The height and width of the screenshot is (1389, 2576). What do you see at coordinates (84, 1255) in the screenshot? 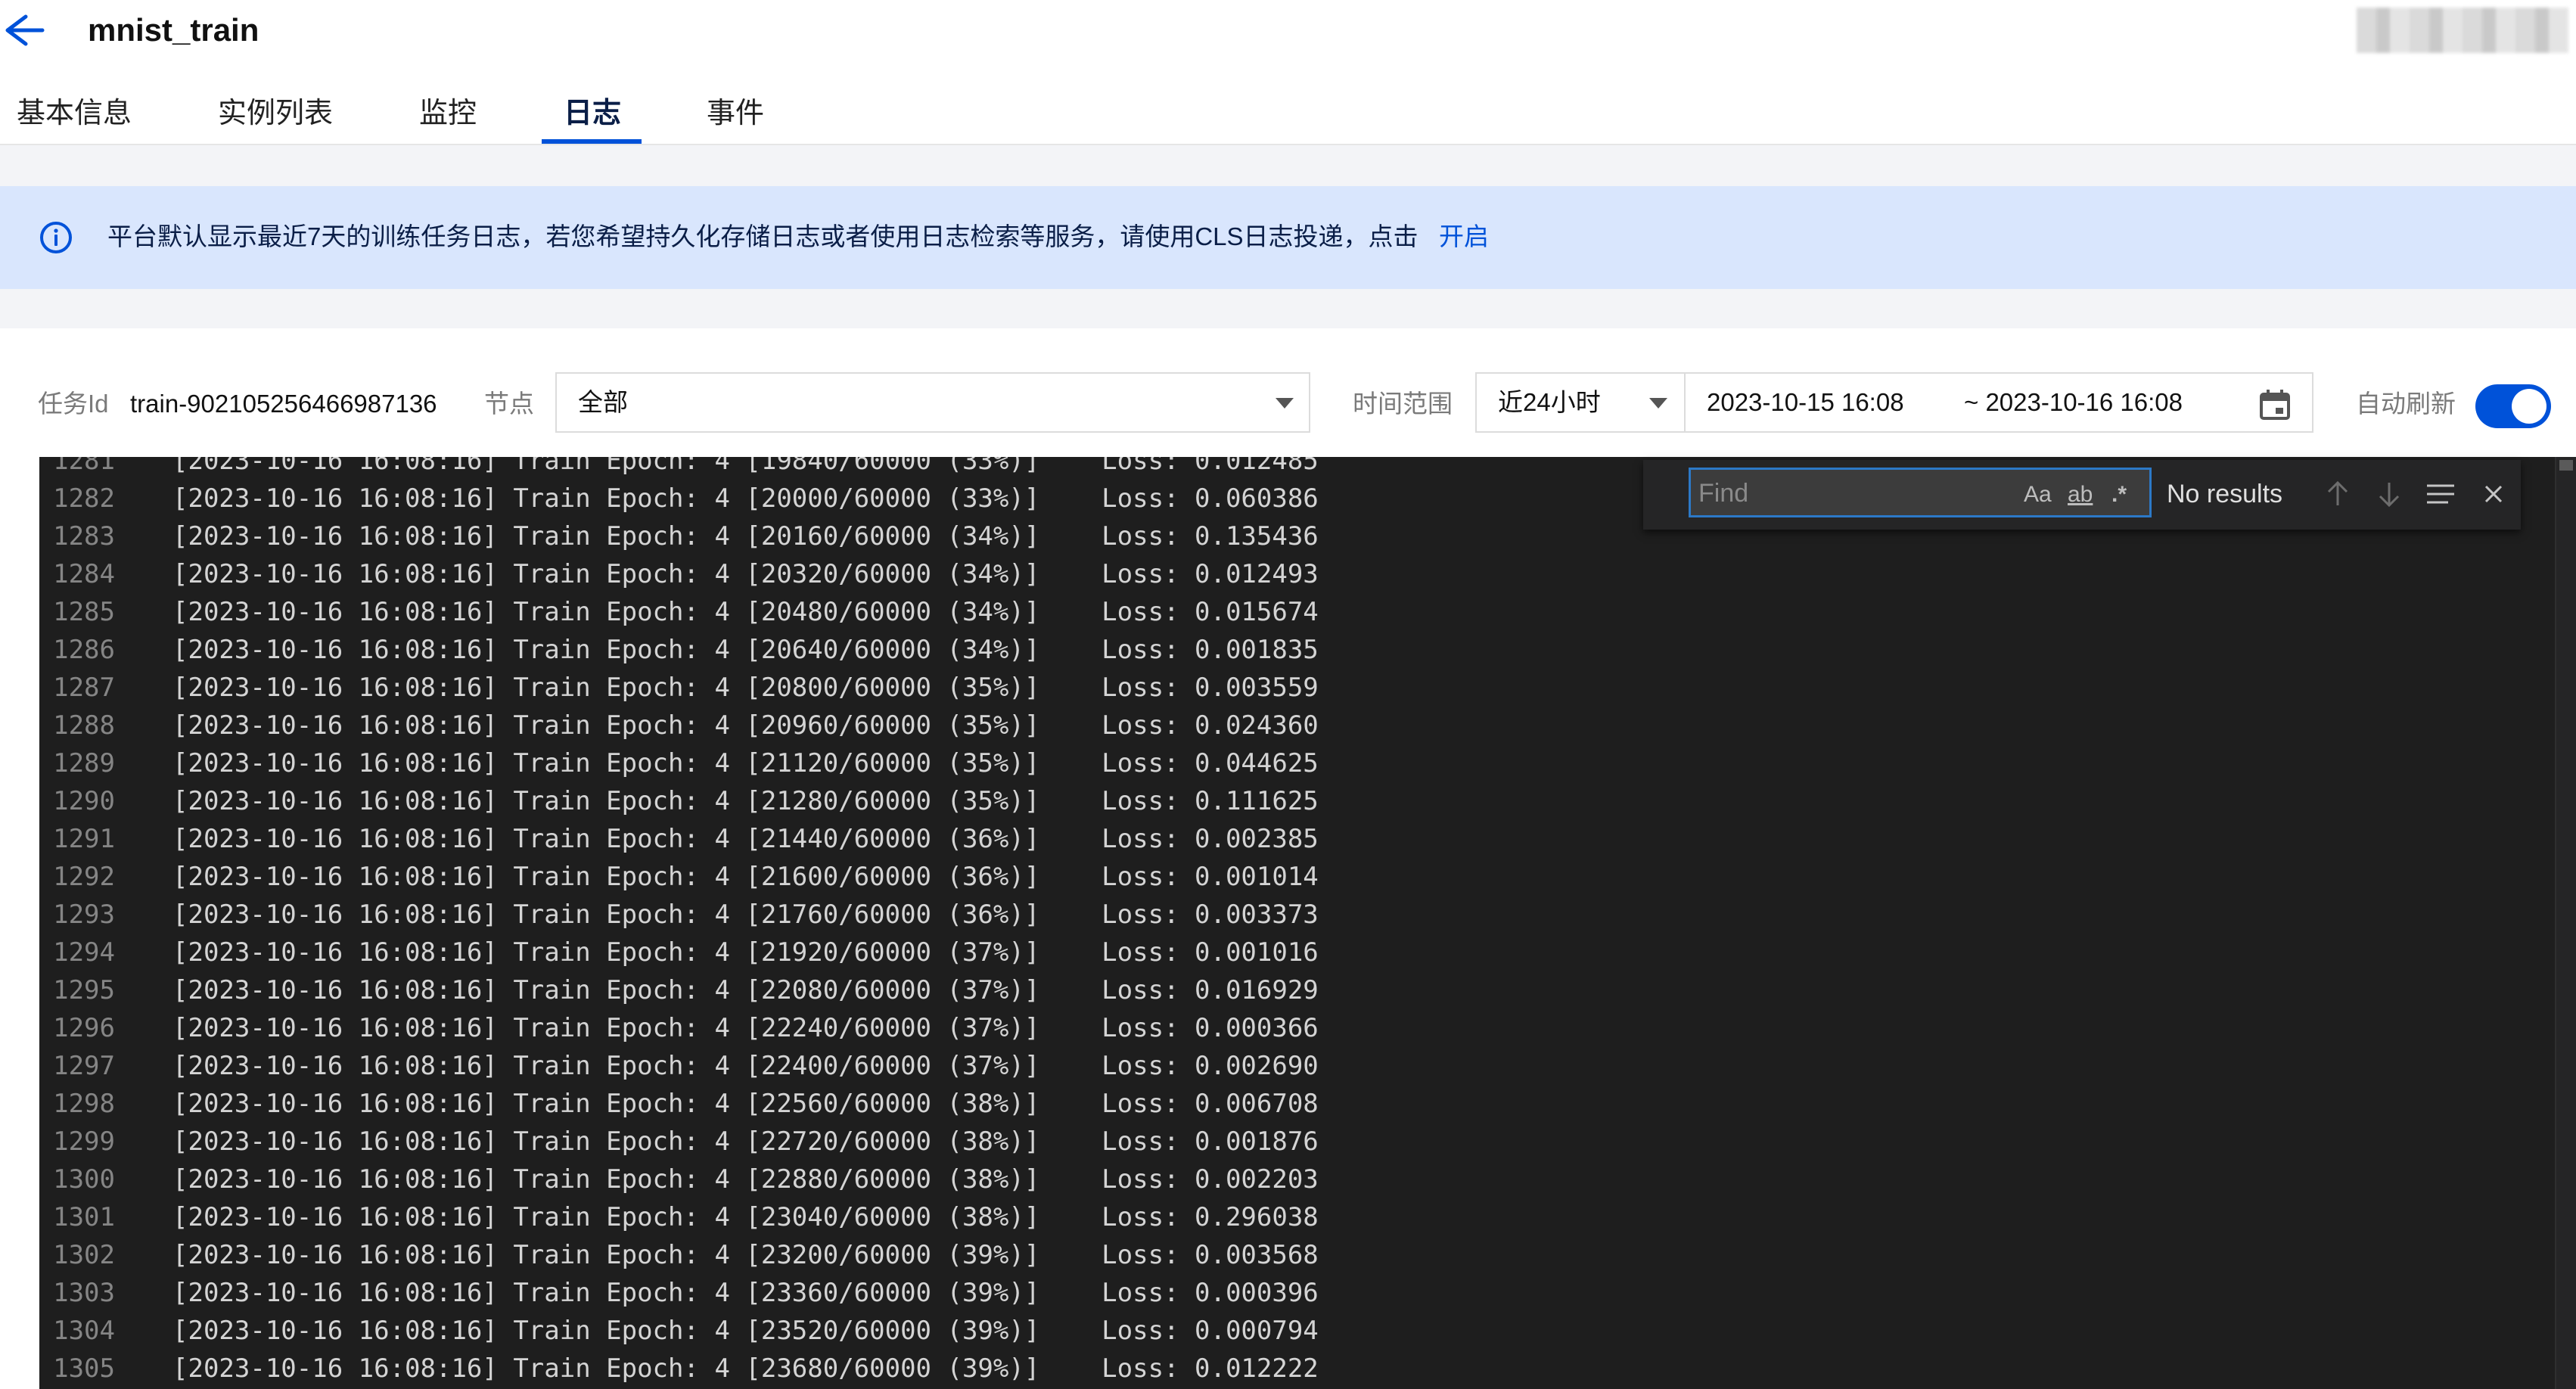
I see `line-number: 1302` at bounding box center [84, 1255].